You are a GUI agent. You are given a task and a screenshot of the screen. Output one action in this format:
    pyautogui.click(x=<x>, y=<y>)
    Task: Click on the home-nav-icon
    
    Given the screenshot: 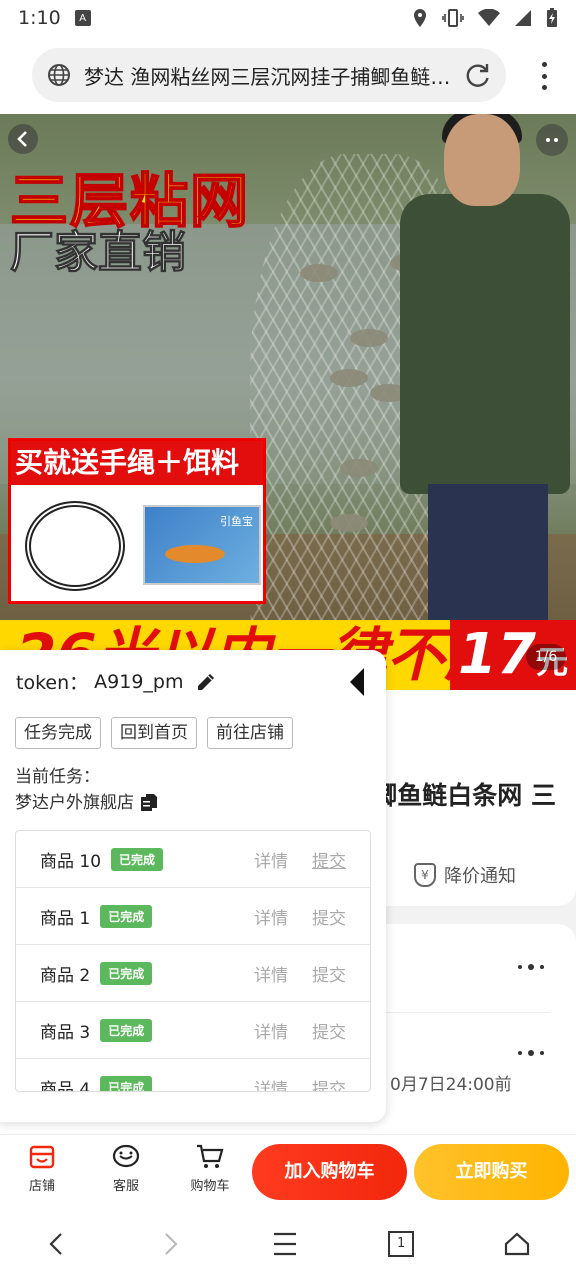 What is the action you would take?
    pyautogui.click(x=517, y=1244)
    